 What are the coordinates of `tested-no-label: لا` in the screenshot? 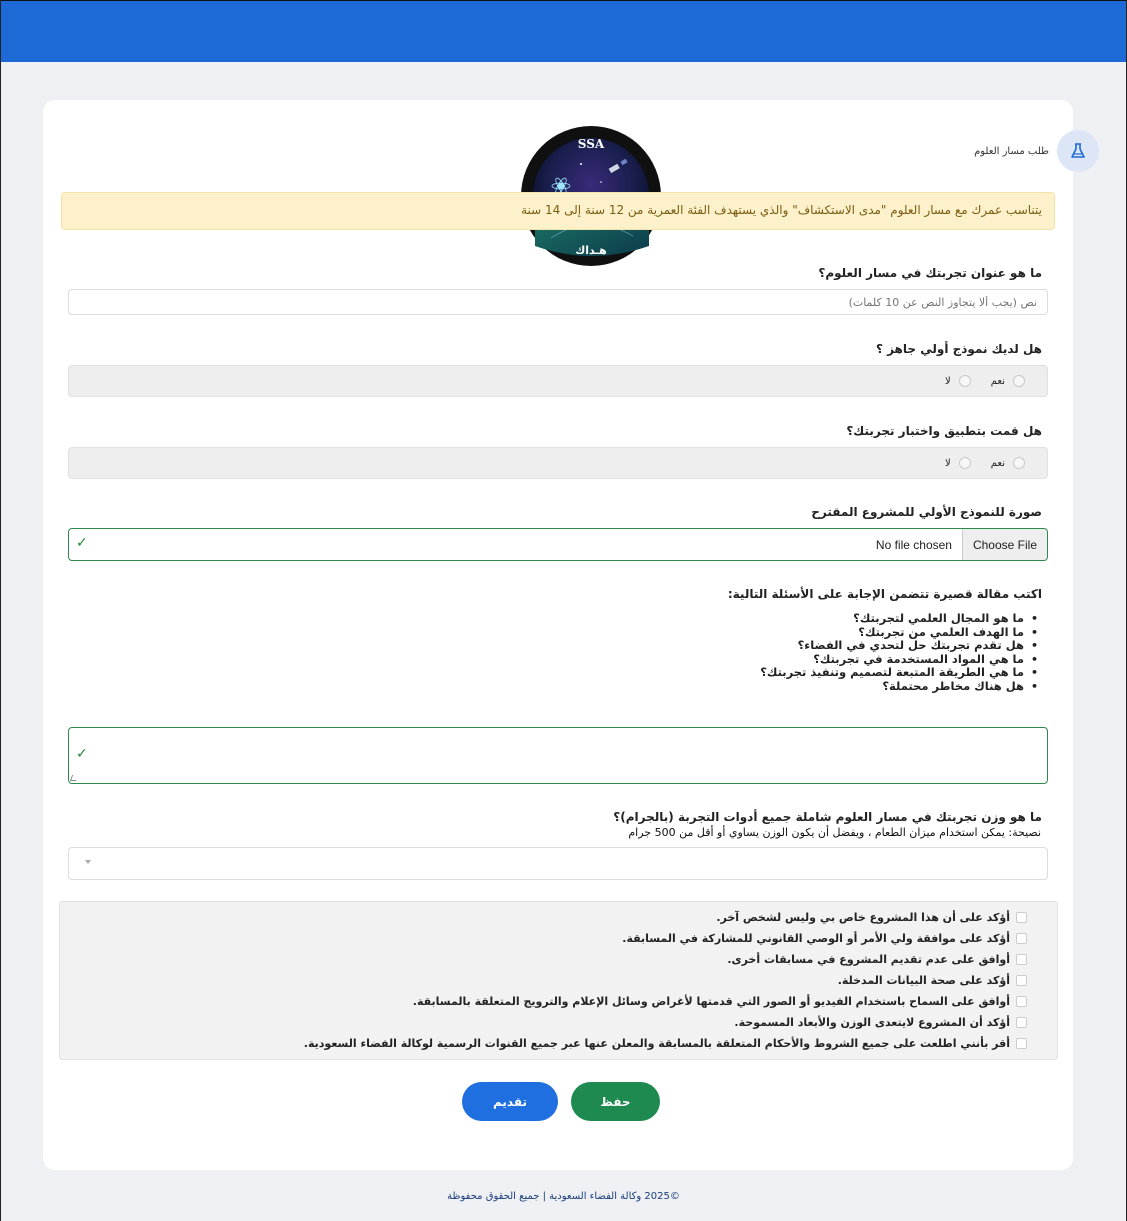 It's located at (948, 463).